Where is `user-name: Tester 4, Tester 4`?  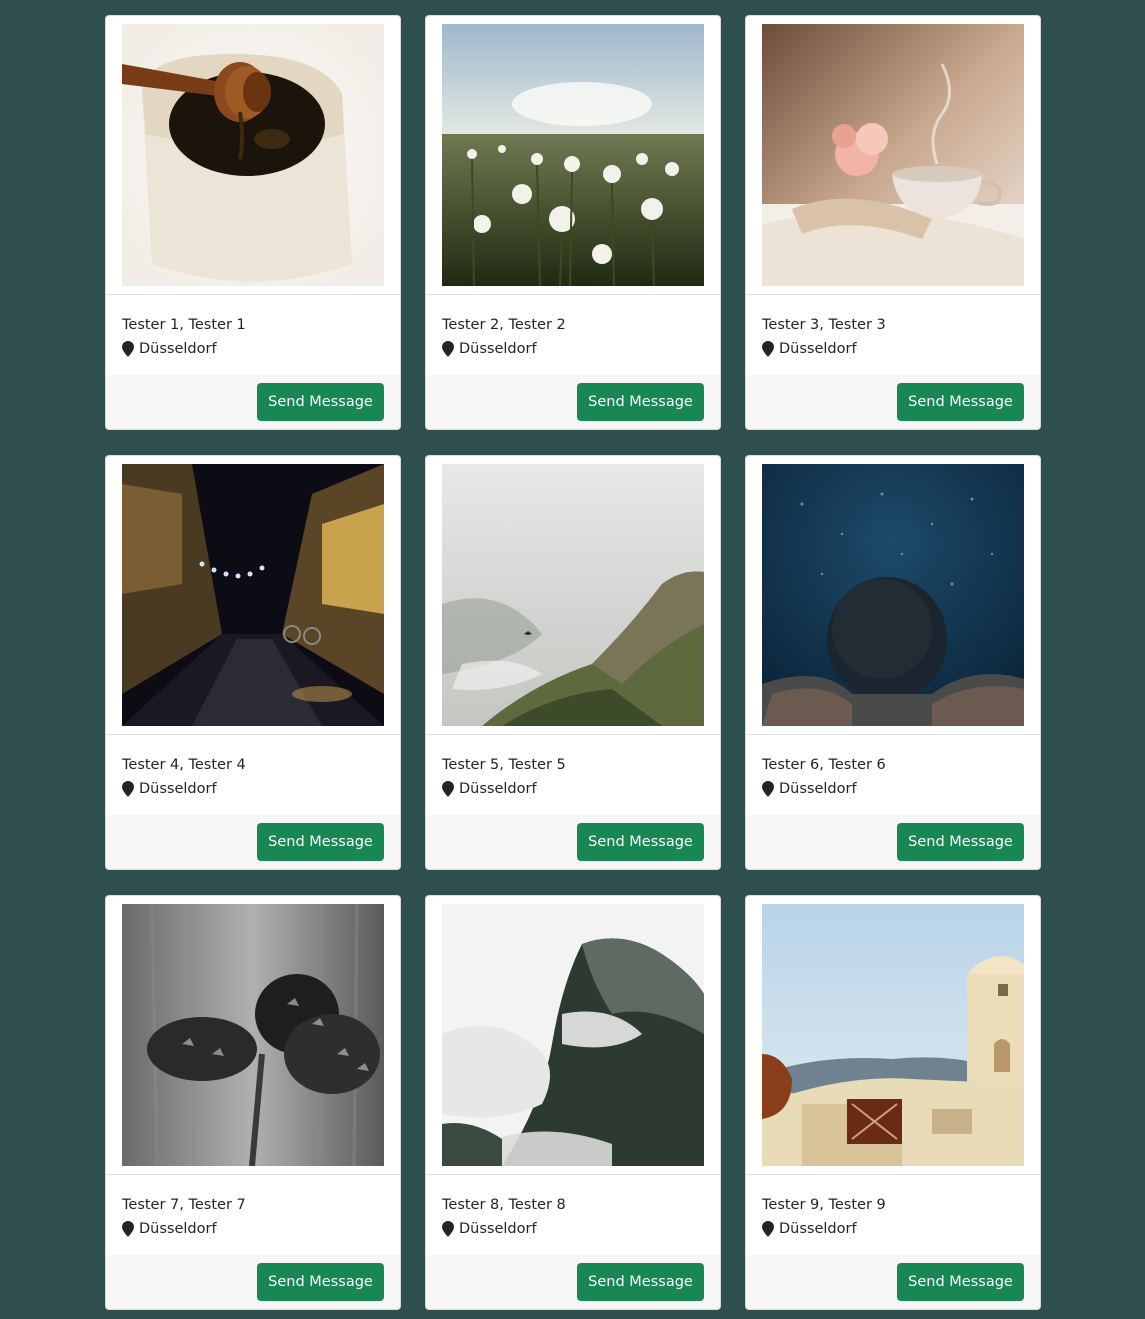 user-name: Tester 4, Tester 4 is located at coordinates (184, 765).